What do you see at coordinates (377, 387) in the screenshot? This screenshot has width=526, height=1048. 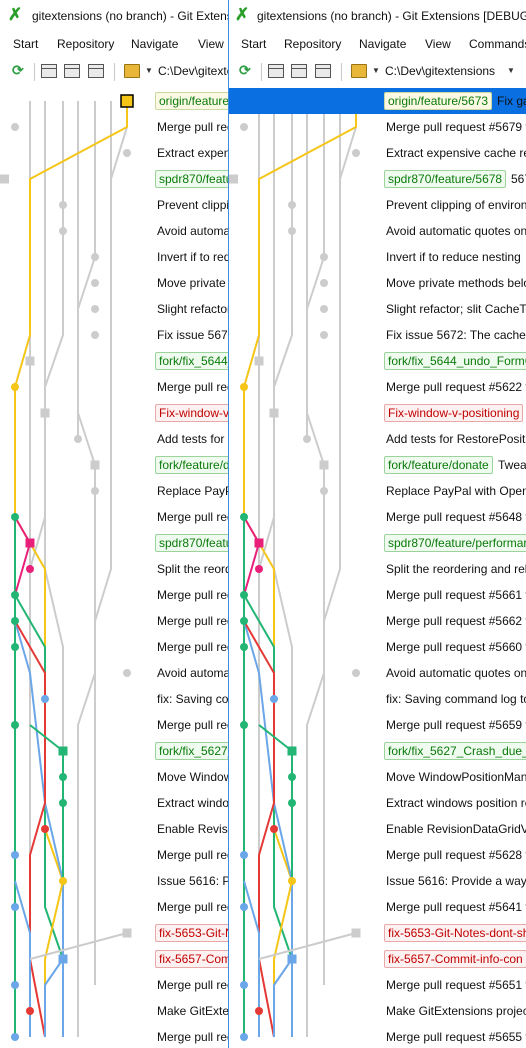 I see `commit-row: Merge pull request #5622 fr` at bounding box center [377, 387].